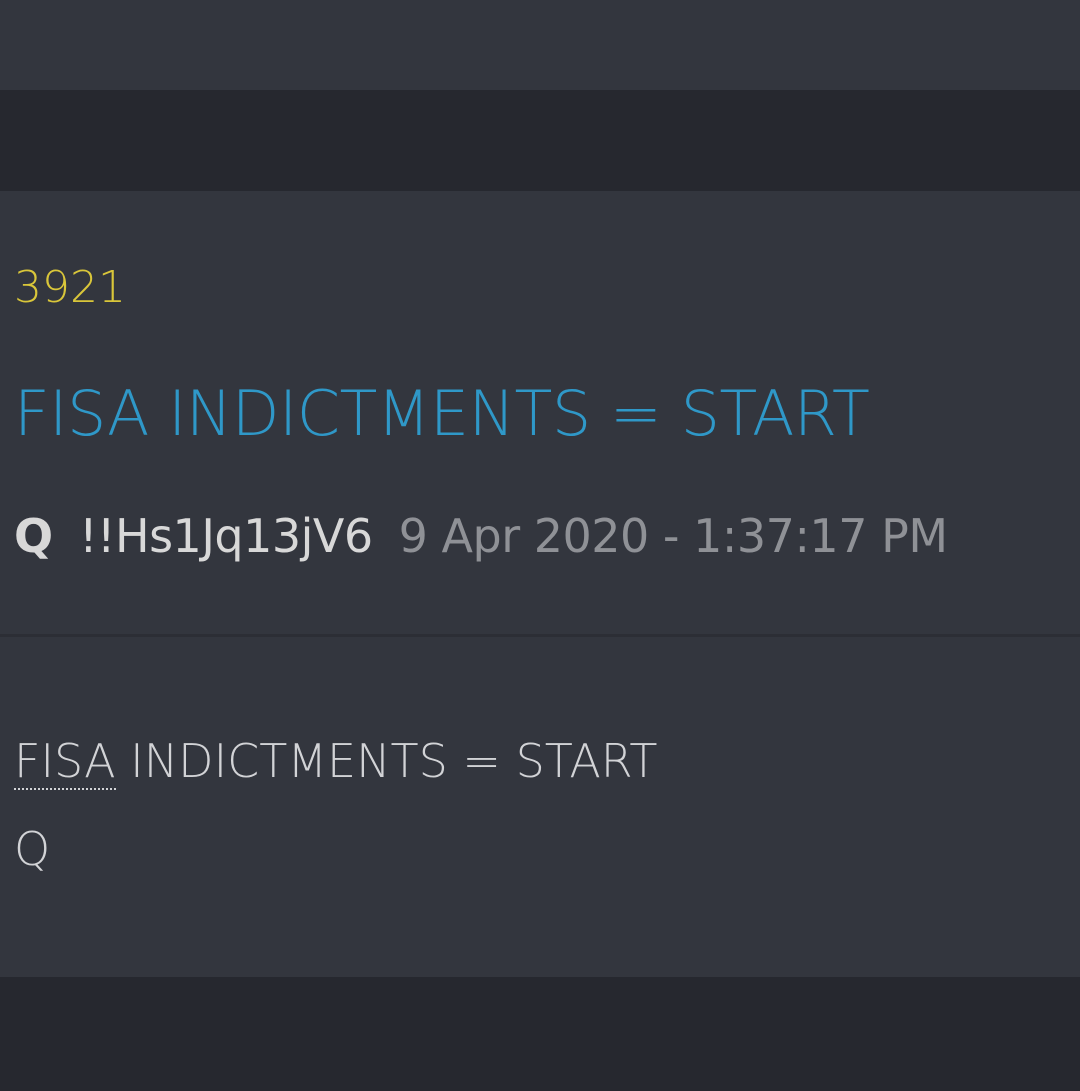  Describe the element at coordinates (540, 45) in the screenshot. I see `top-band` at that location.